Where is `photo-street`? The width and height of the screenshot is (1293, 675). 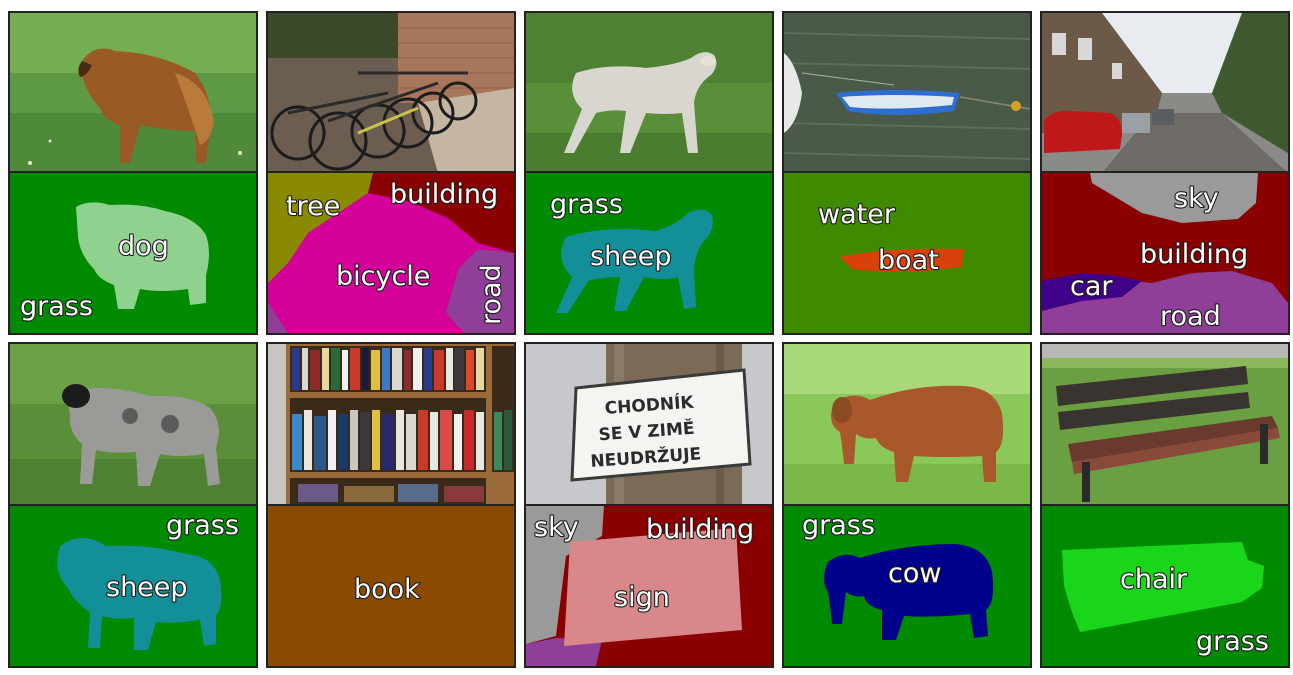 photo-street is located at coordinates (1165, 93).